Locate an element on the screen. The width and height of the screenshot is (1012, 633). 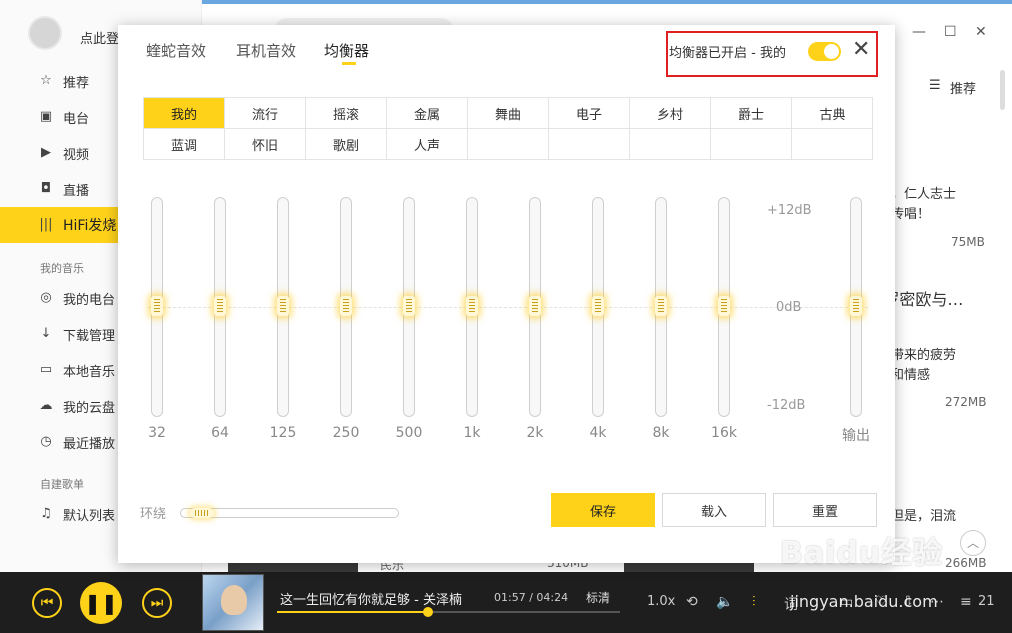
next-button: ⏭ is located at coordinates (157, 603).